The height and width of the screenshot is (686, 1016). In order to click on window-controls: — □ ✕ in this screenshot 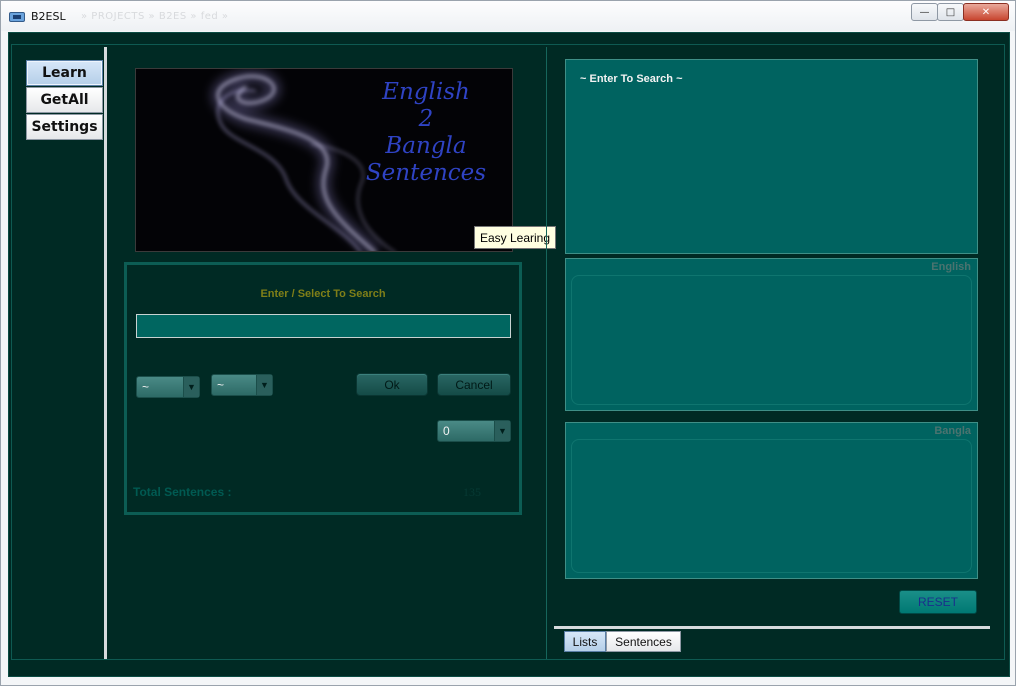, I will do `click(960, 12)`.